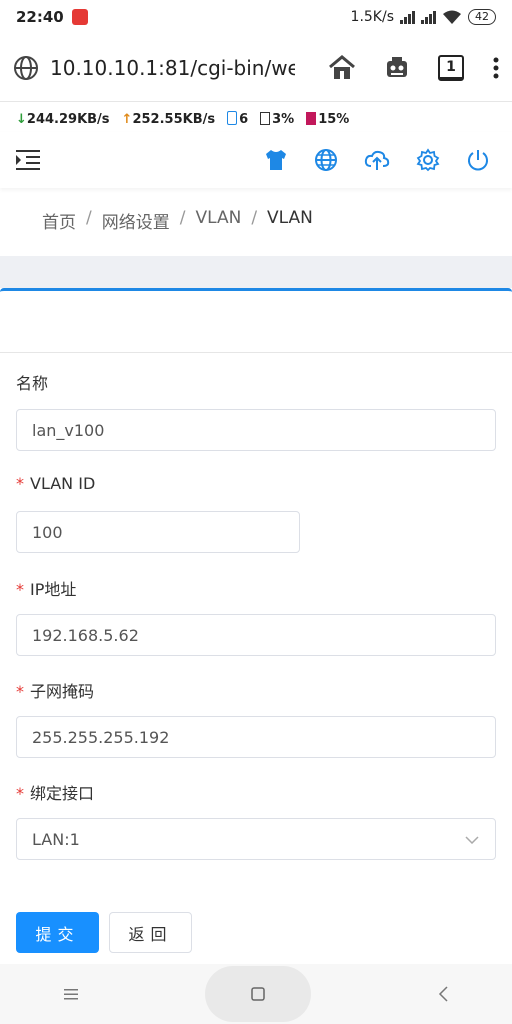 This screenshot has height=1024, width=512. What do you see at coordinates (443, 994) in the screenshot?
I see `back-arrow-icon` at bounding box center [443, 994].